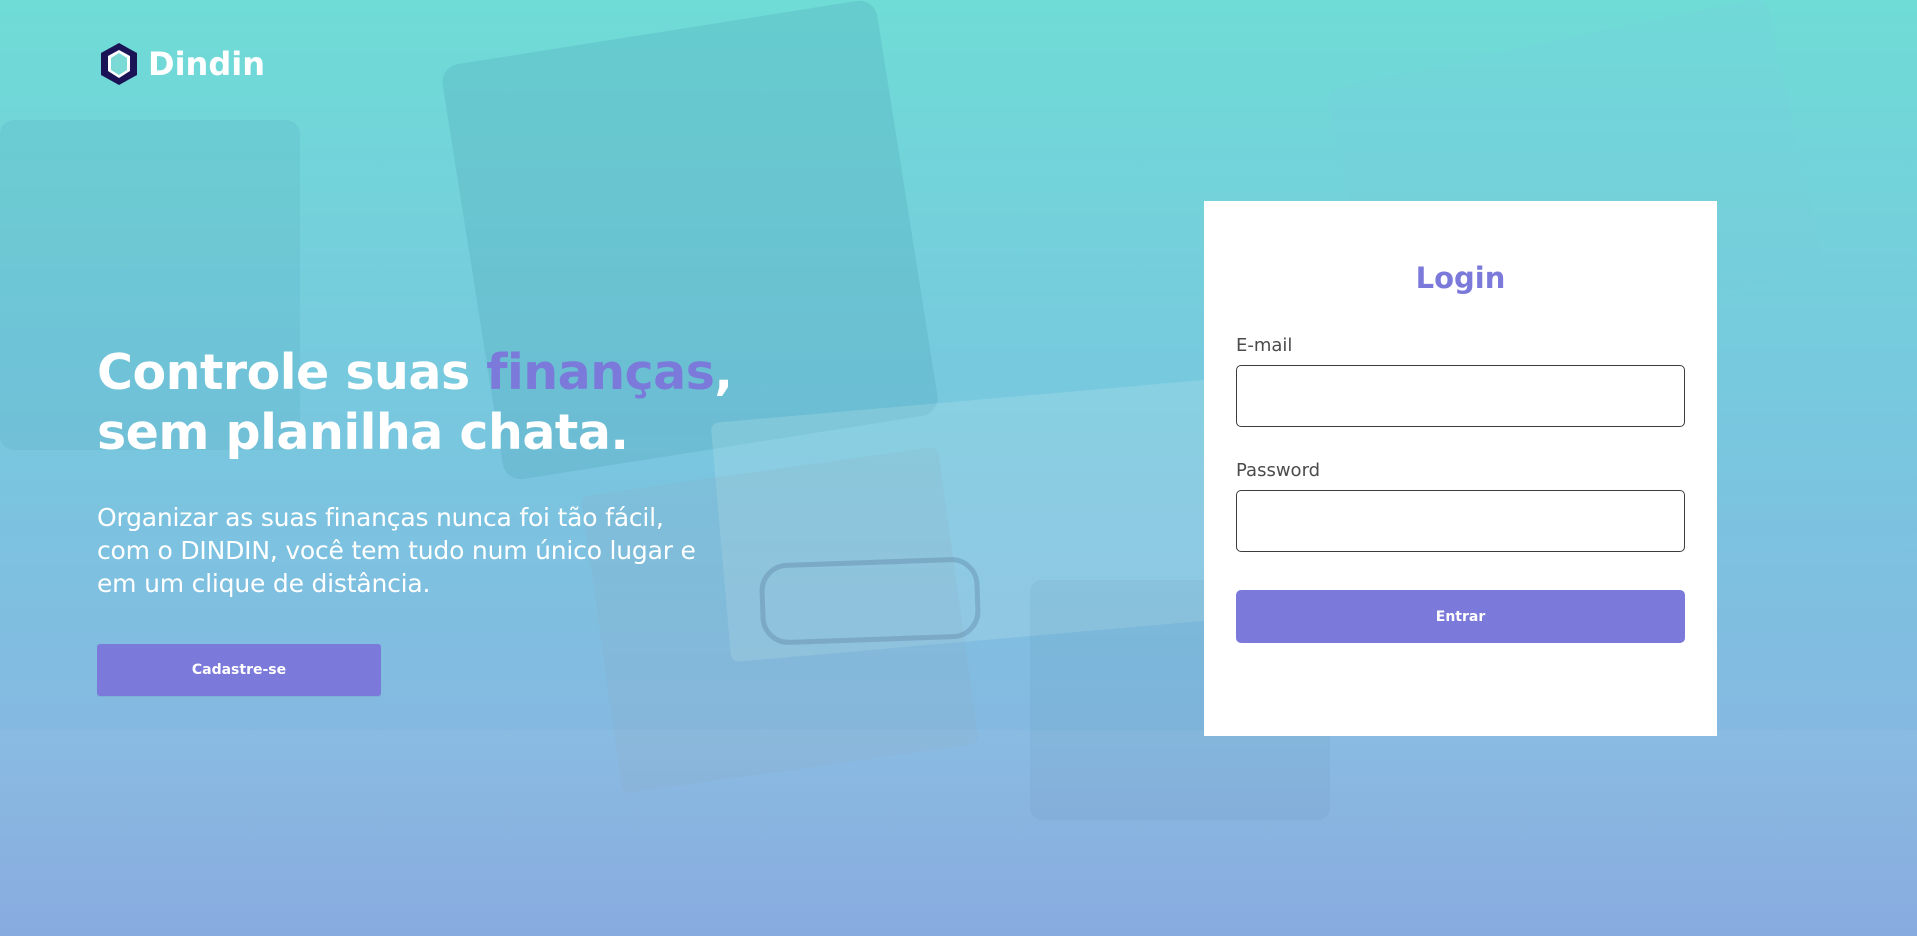  I want to click on brand-logo: Dindin, so click(181, 64).